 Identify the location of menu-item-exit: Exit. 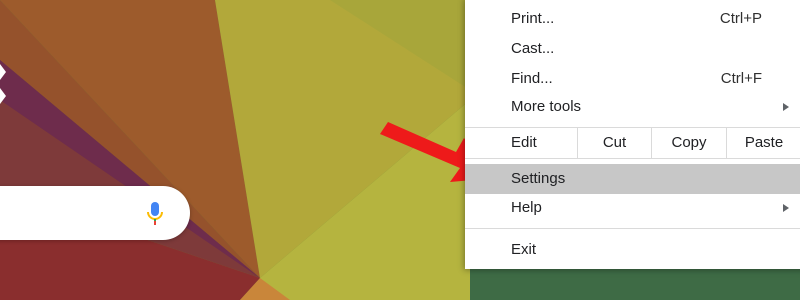
(632, 250).